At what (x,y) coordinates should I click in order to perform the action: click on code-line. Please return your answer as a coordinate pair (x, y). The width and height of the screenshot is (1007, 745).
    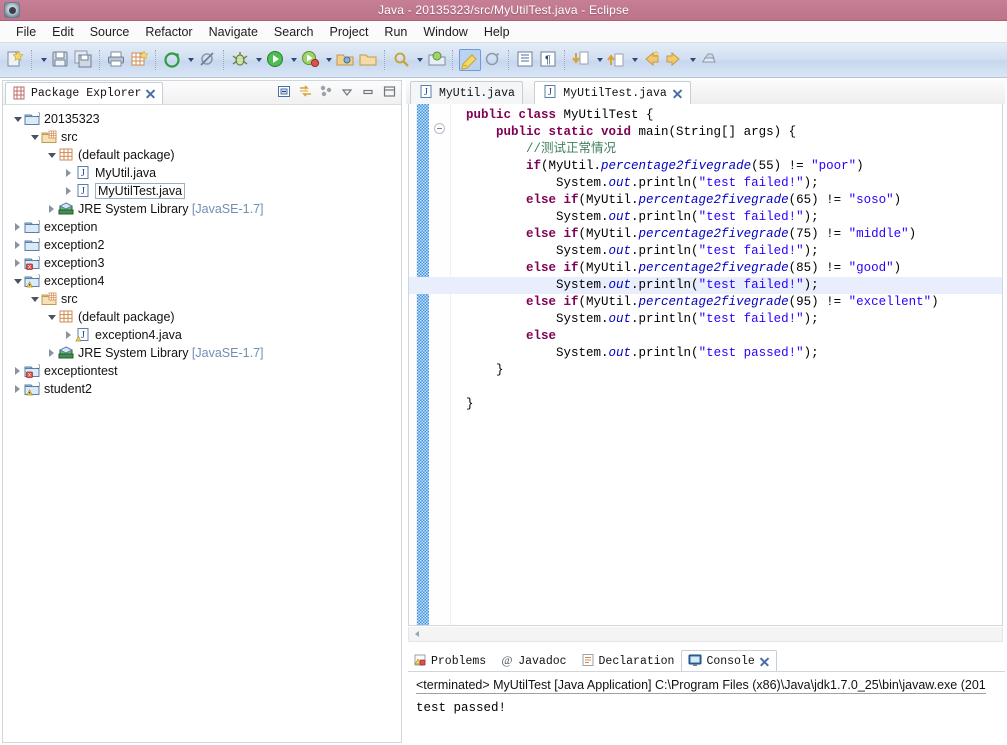
    Looking at the image, I should click on (726, 387).